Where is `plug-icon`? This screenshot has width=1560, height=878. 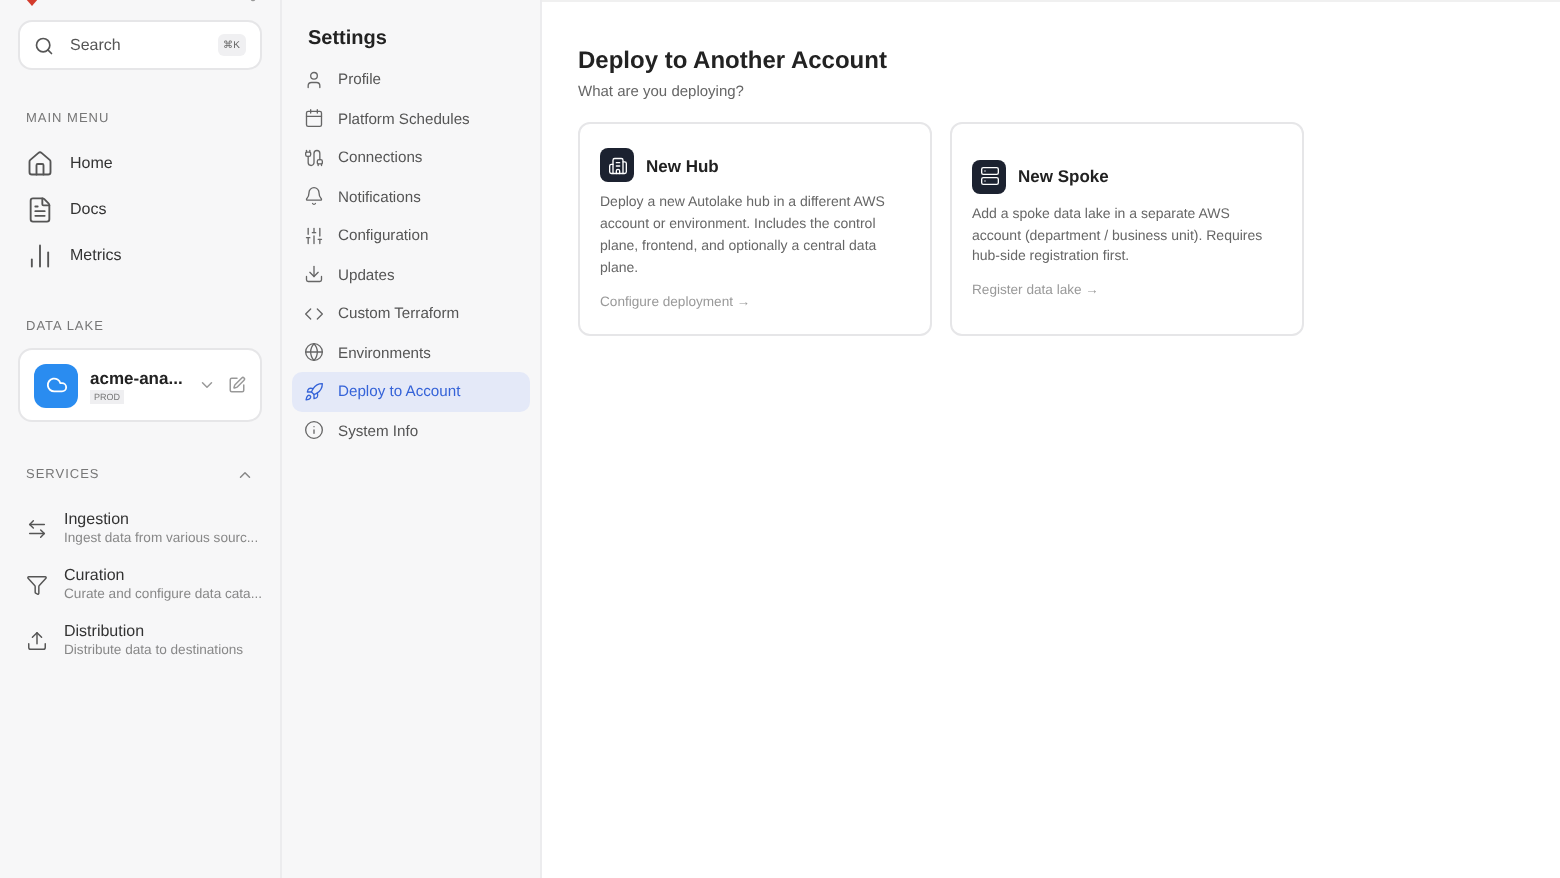
plug-icon is located at coordinates (314, 157).